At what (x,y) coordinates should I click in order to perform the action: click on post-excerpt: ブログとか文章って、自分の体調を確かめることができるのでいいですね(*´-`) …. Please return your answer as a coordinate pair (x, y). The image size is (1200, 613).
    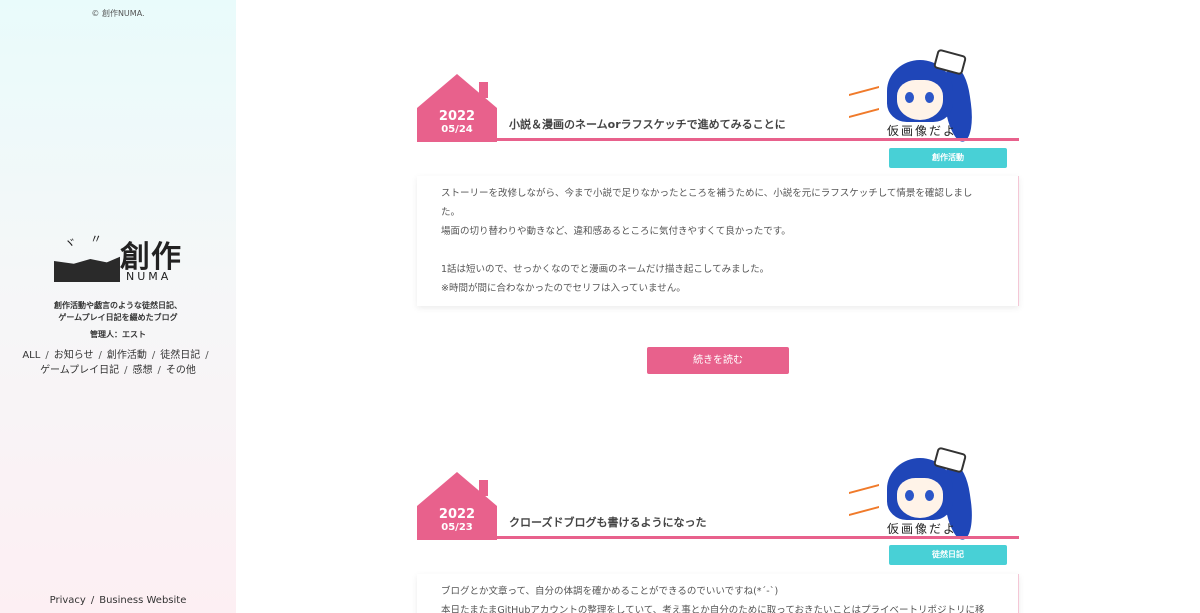
    Looking at the image, I should click on (718, 593).